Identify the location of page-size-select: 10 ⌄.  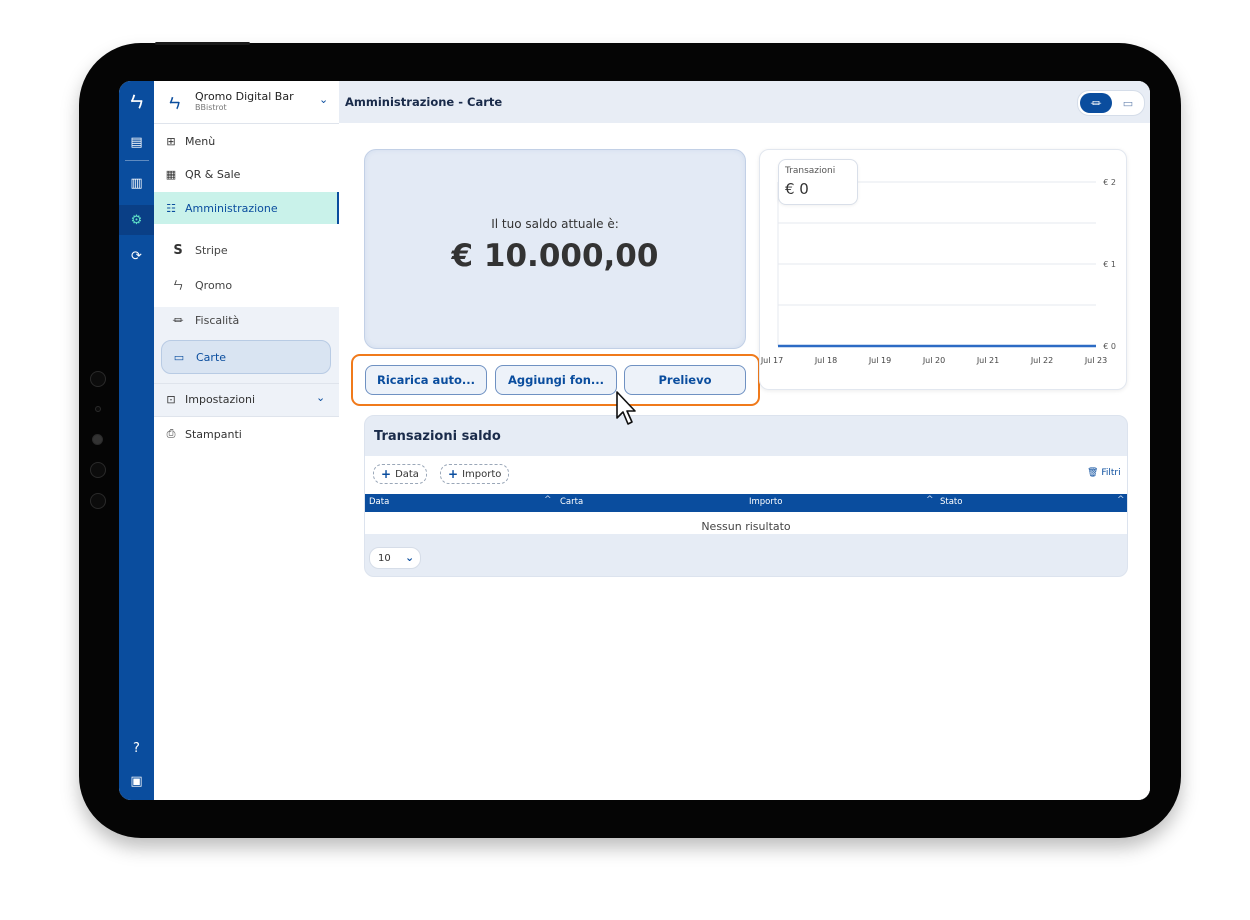
(395, 558).